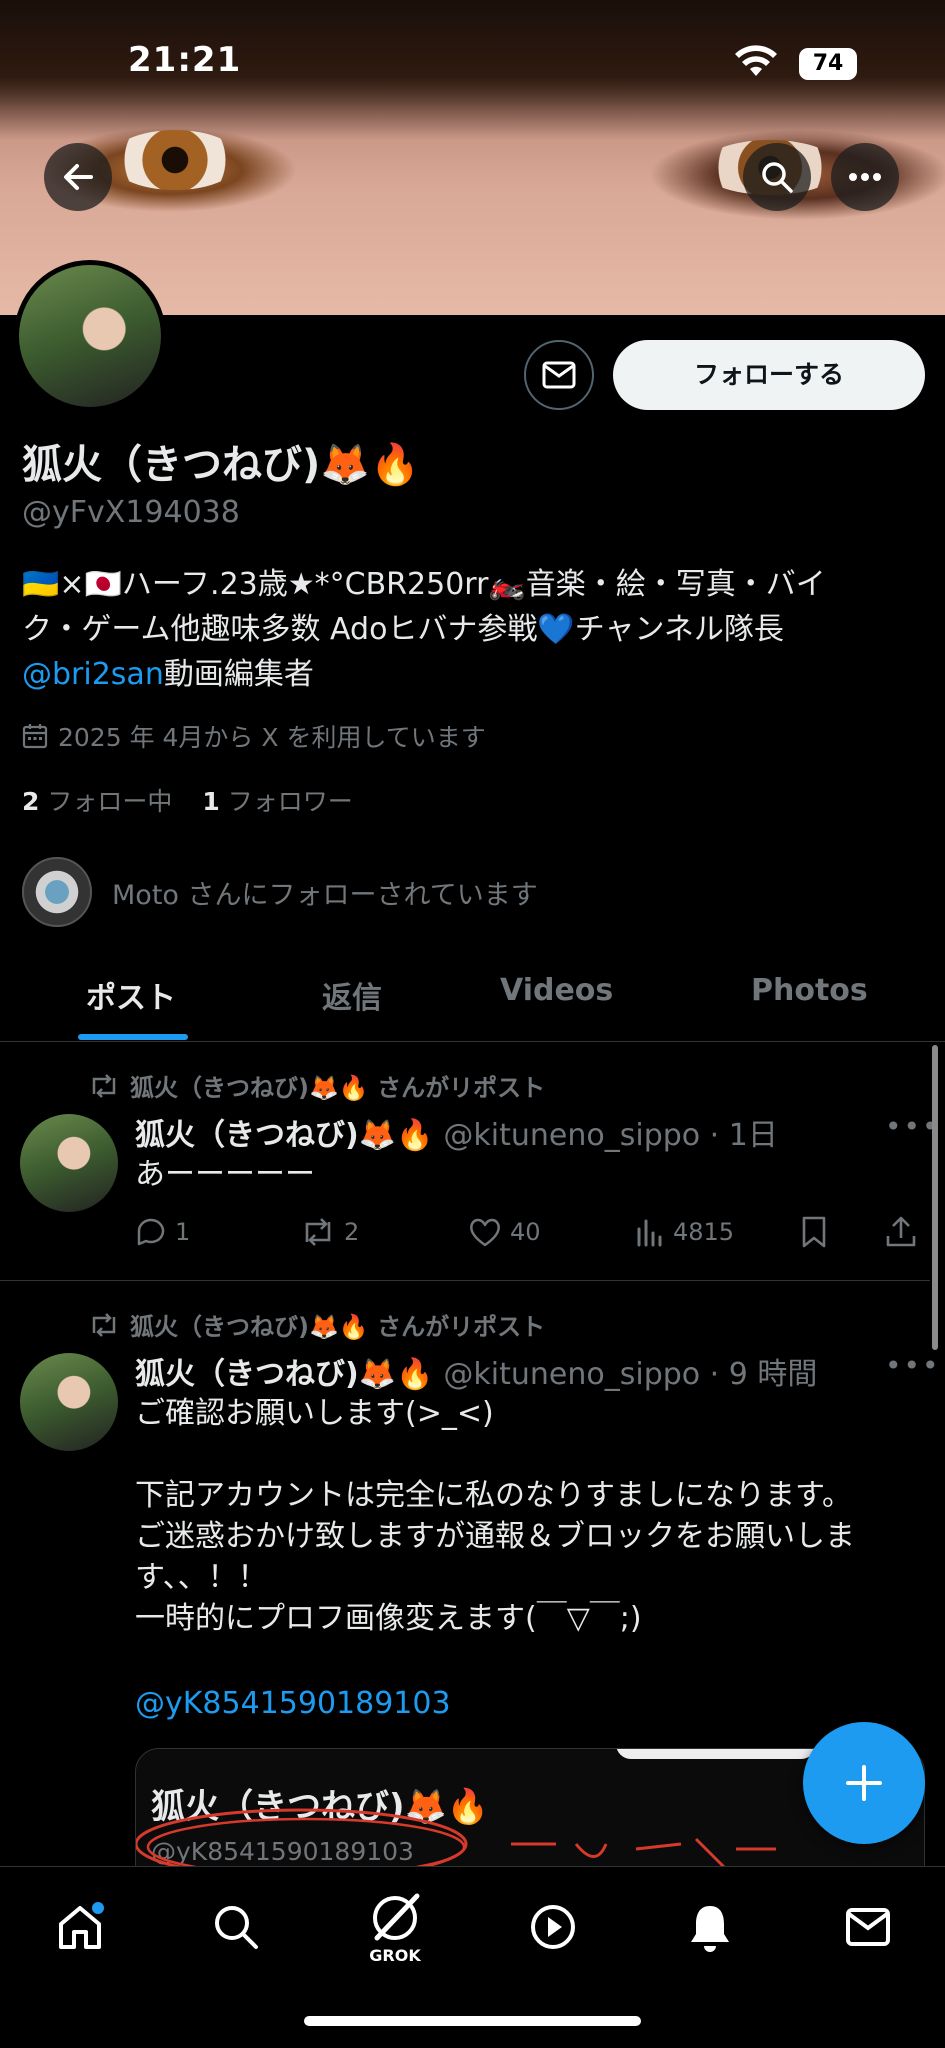 Image resolution: width=945 pixels, height=2048 pixels. Describe the element at coordinates (35, 736) in the screenshot. I see `calendar-icon` at that location.